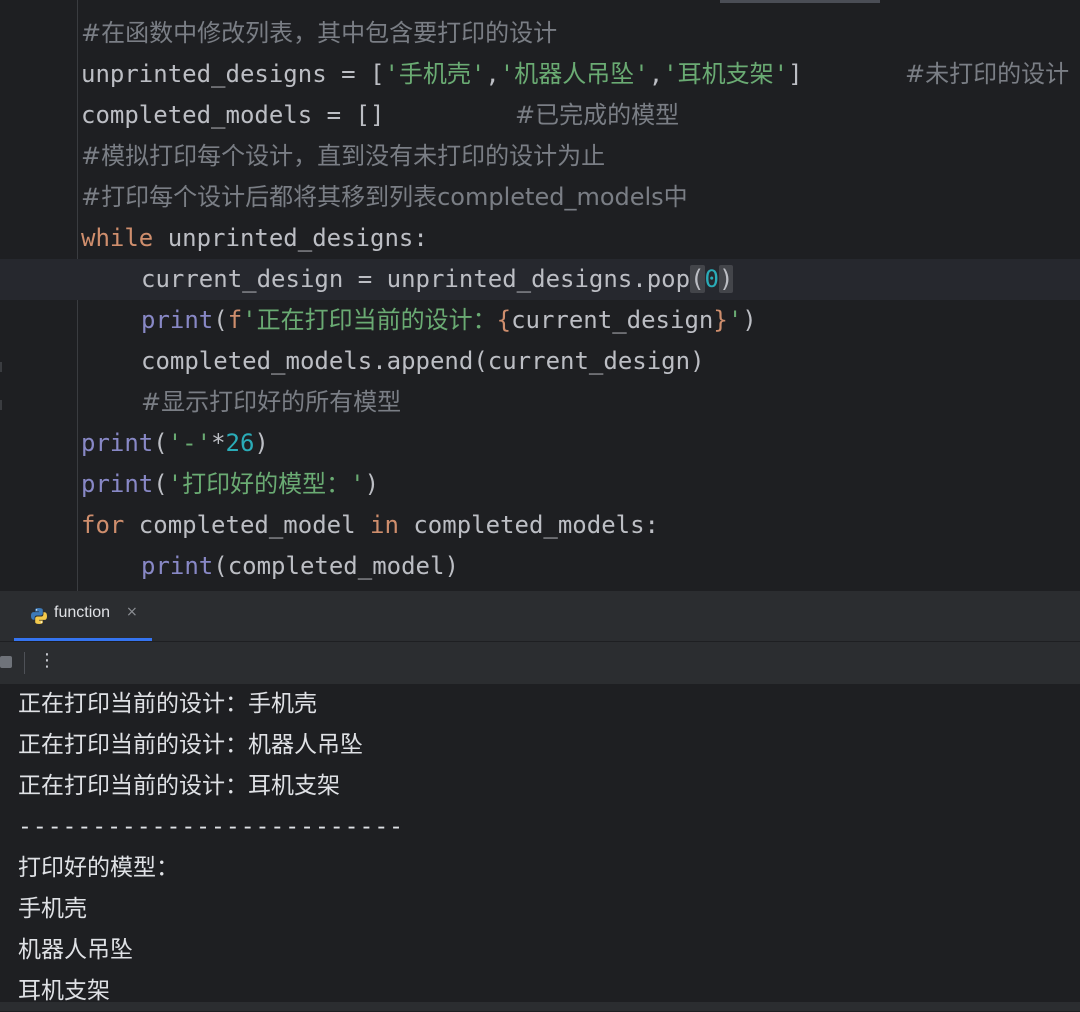 The width and height of the screenshot is (1080, 1012). Describe the element at coordinates (271, 402) in the screenshot. I see `comment-text: #显示打印好的所有模型` at that location.